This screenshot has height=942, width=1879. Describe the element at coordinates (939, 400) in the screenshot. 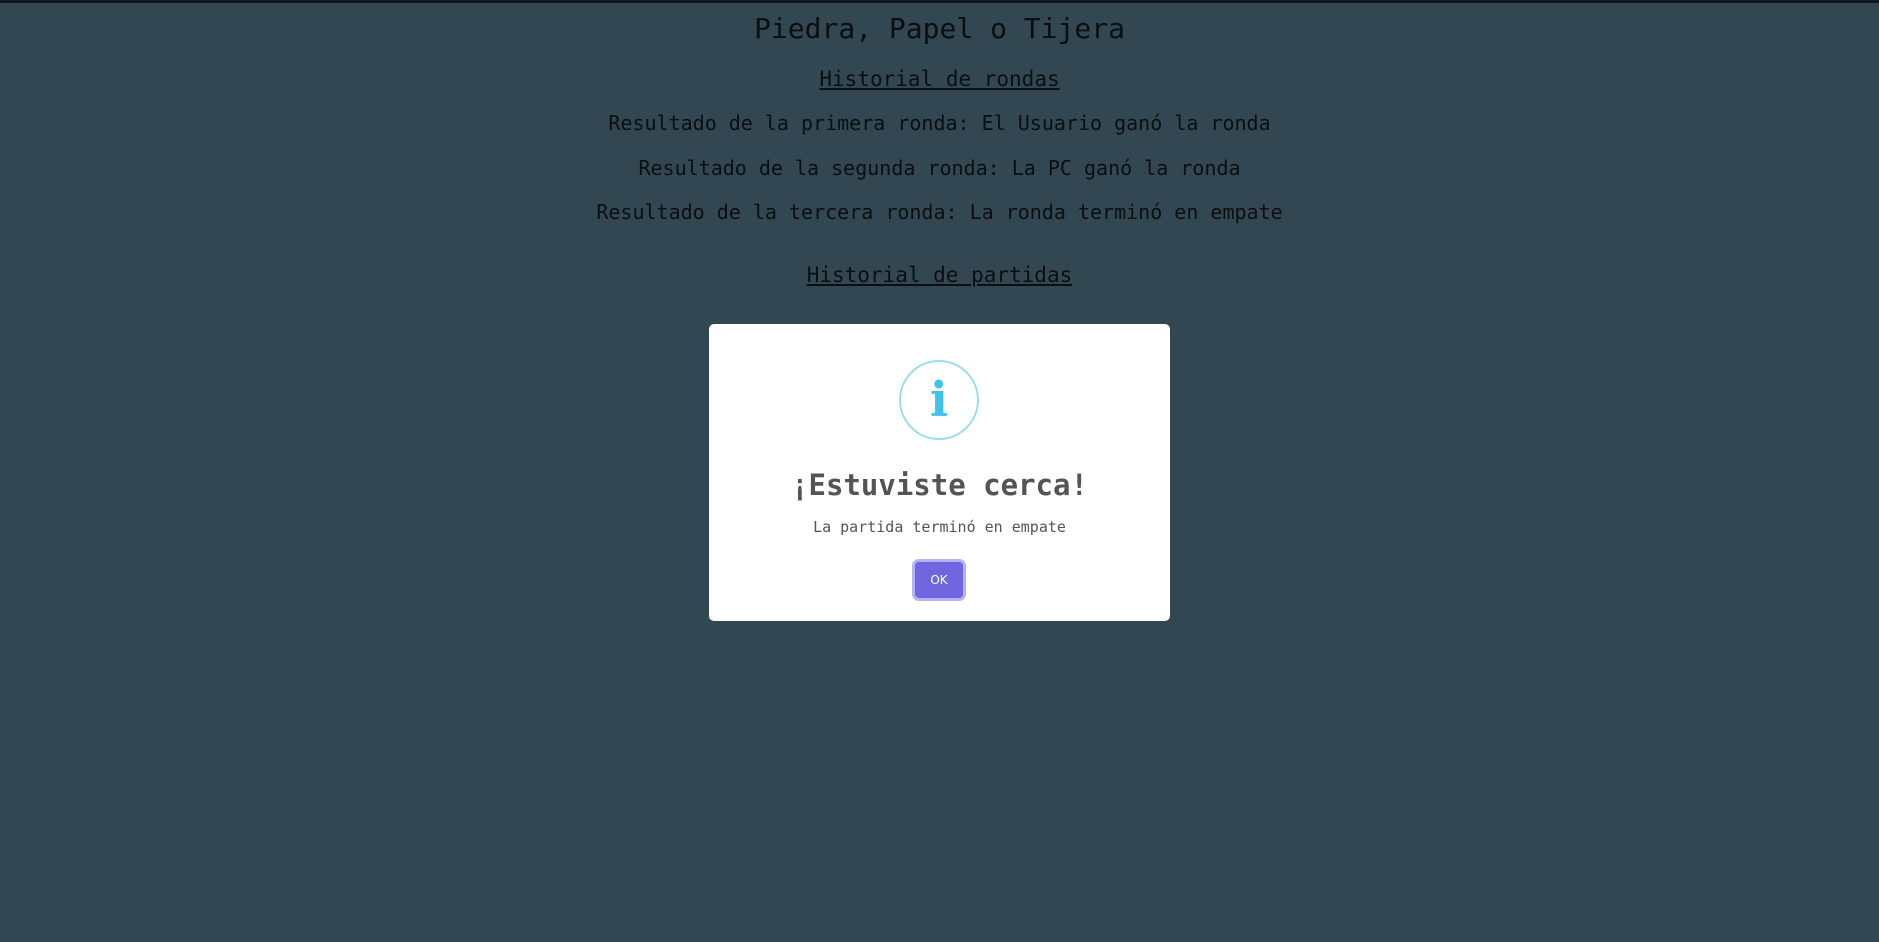

I see `info-icon: i` at that location.